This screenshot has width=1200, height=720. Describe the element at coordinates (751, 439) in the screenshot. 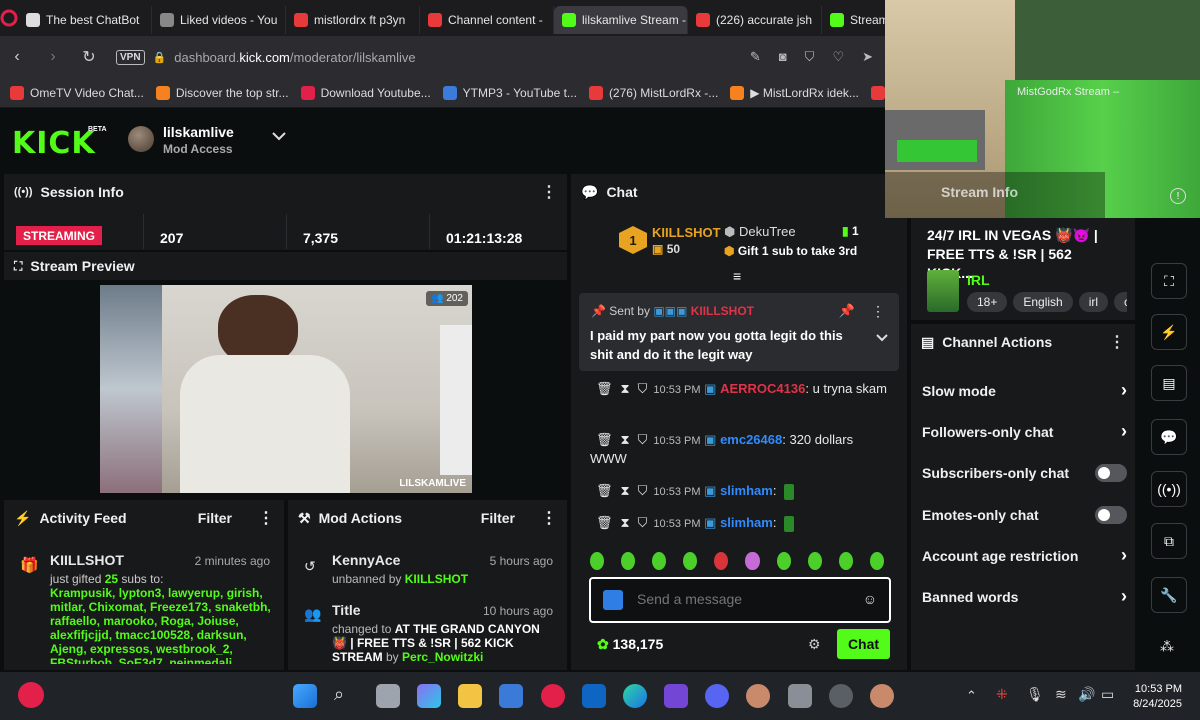

I see `message-user: emc26468` at that location.